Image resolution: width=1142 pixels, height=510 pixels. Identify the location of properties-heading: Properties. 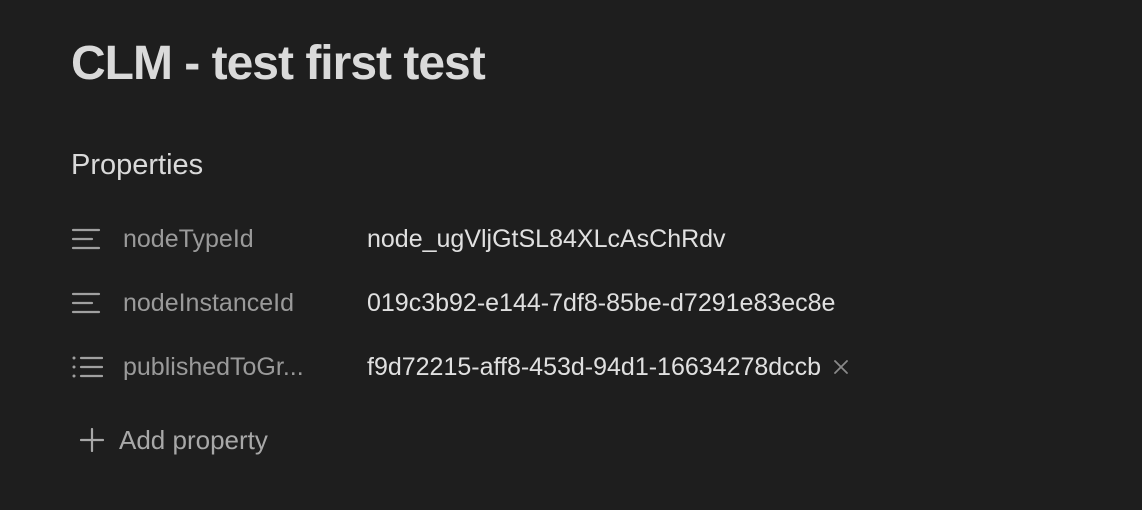
(137, 165).